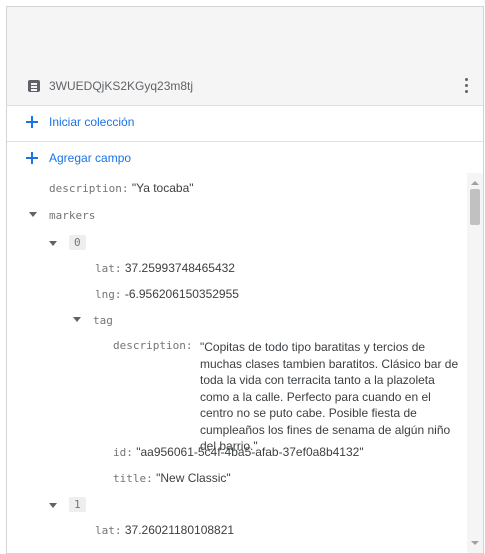 Image resolution: width=485 pixels, height=554 pixels. I want to click on field-description: description: "Ya tocaba", so click(121, 188).